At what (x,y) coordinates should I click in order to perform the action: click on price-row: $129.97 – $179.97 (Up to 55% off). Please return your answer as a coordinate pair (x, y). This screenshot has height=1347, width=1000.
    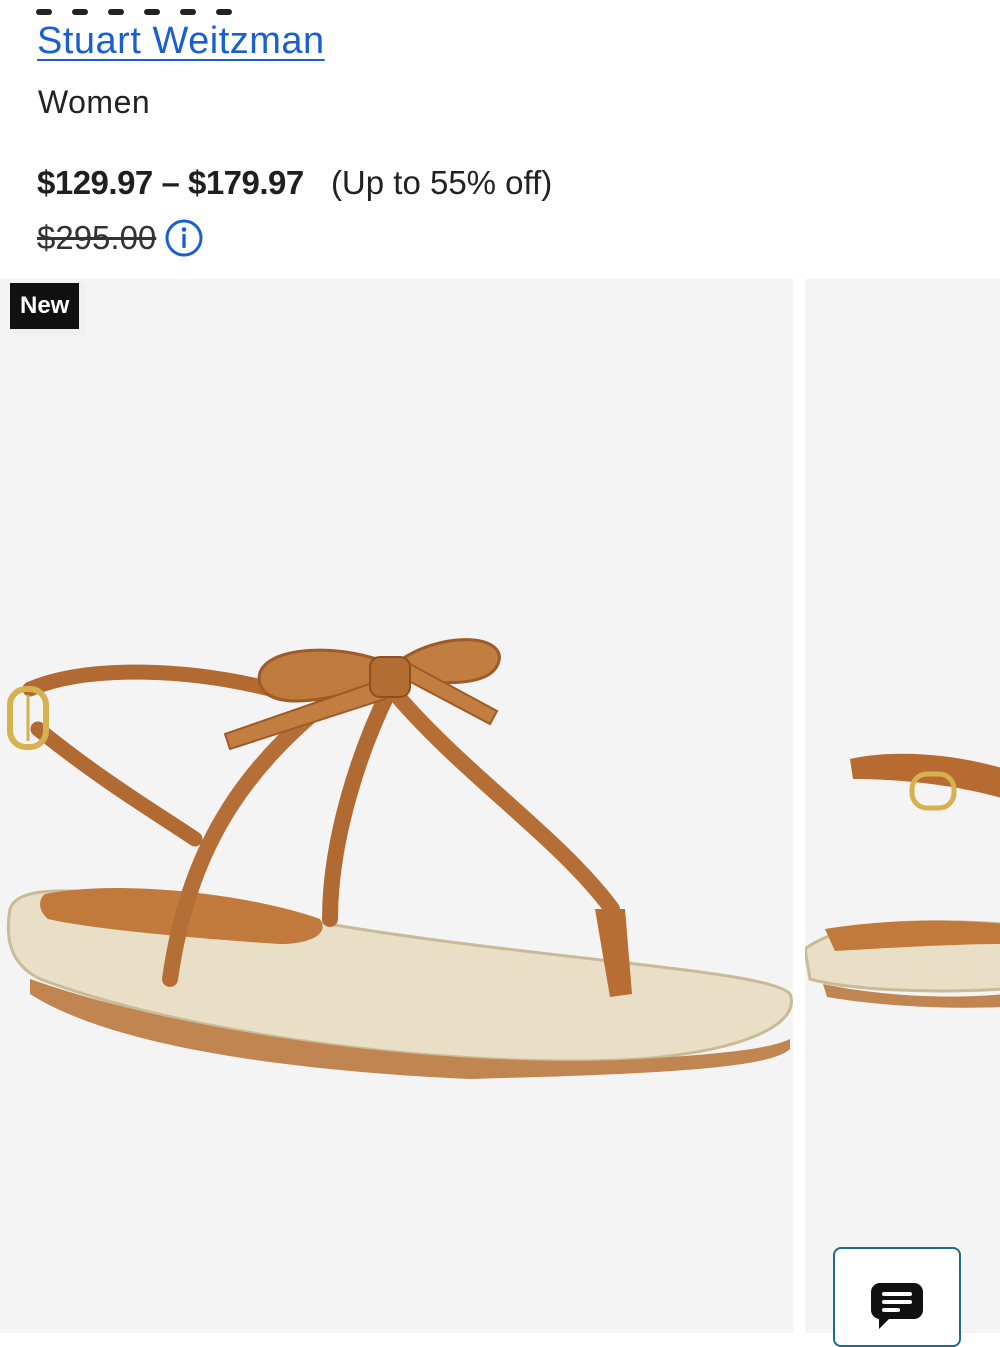
    Looking at the image, I should click on (294, 183).